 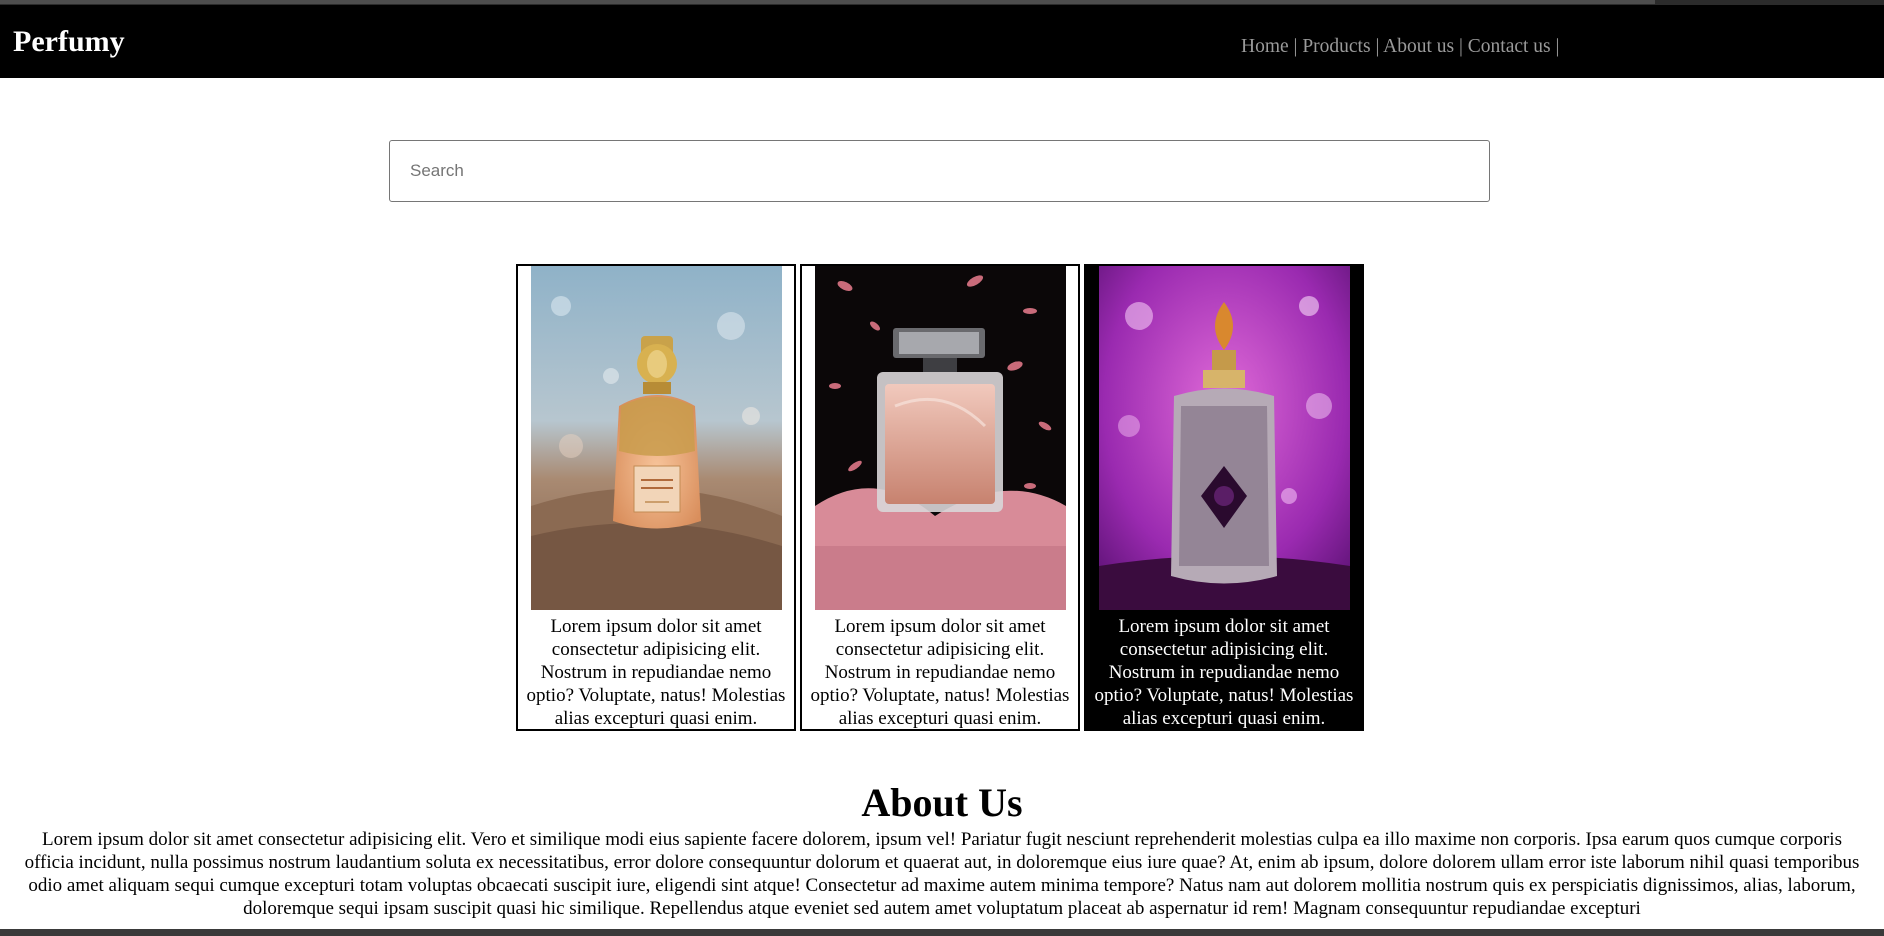 What do you see at coordinates (656, 438) in the screenshot?
I see `golden-perfume-bottle-icon` at bounding box center [656, 438].